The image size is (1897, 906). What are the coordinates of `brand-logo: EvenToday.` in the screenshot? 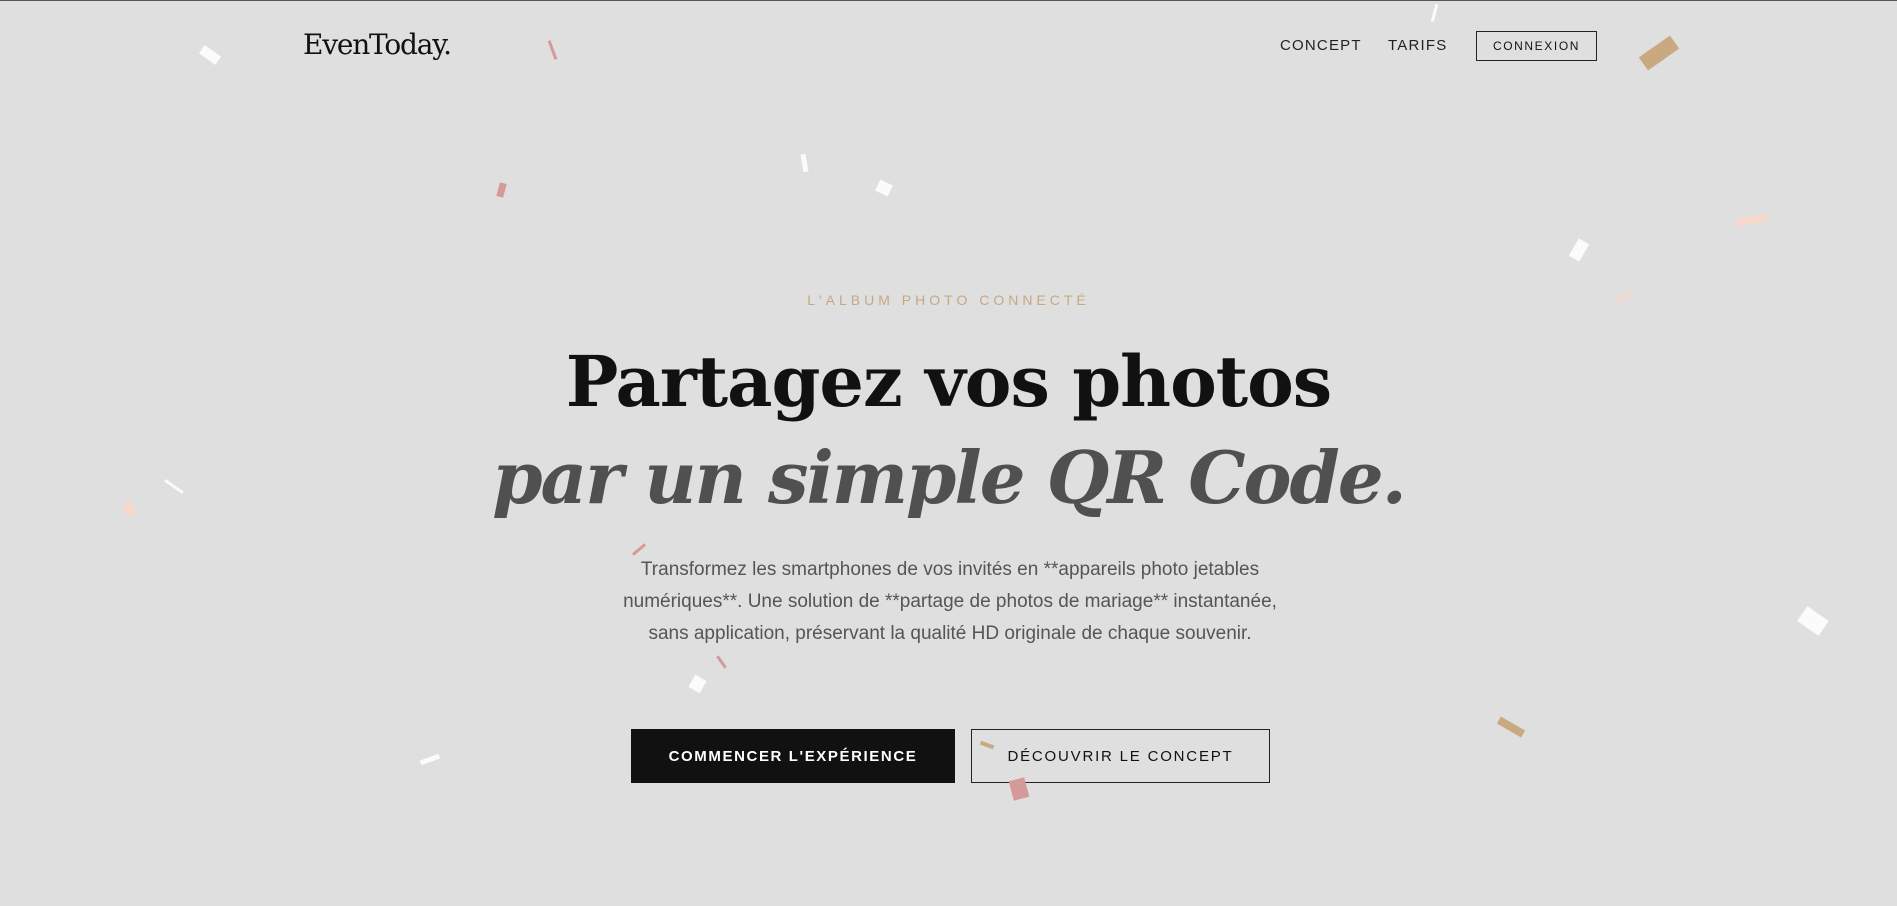 It's located at (377, 44).